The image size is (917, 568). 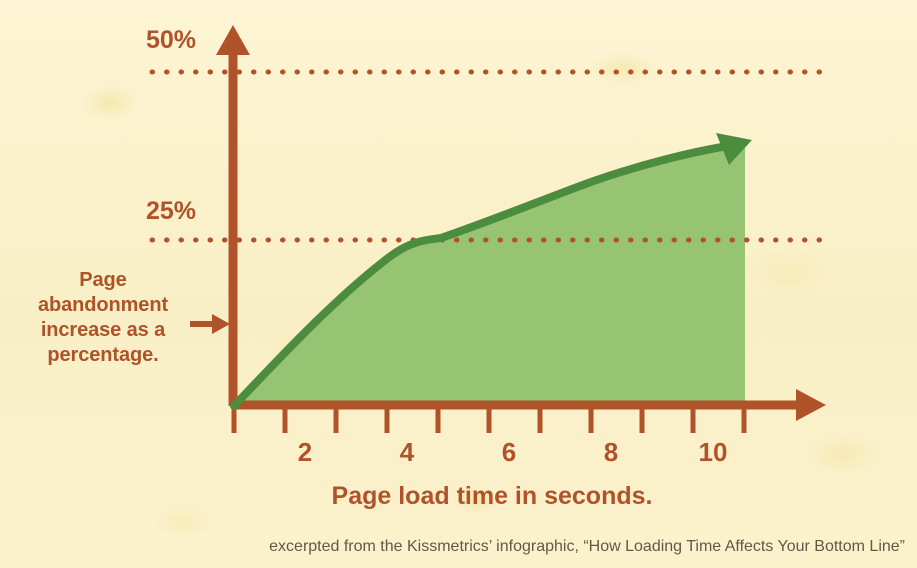 What do you see at coordinates (170, 211) in the screenshot?
I see `y-tick-label-25: 25%` at bounding box center [170, 211].